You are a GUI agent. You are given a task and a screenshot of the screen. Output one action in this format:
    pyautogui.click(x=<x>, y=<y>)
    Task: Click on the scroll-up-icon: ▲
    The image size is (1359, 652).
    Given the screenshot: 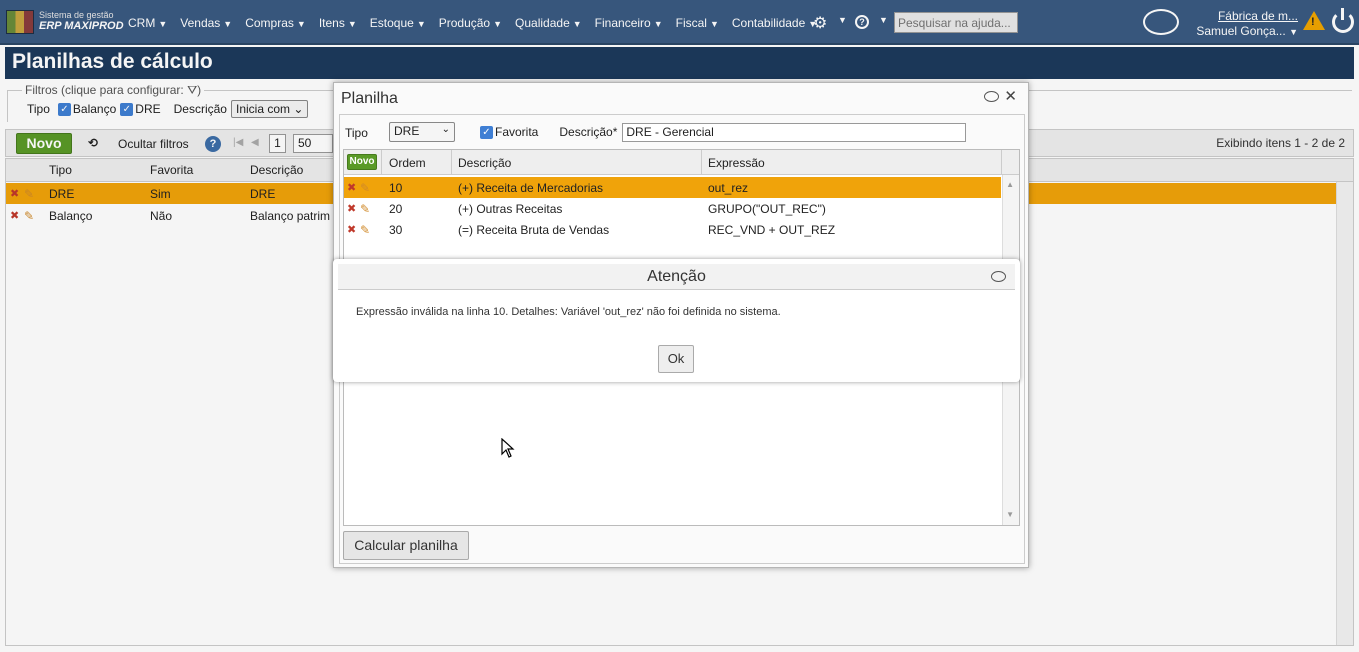 What is the action you would take?
    pyautogui.click(x=1010, y=184)
    